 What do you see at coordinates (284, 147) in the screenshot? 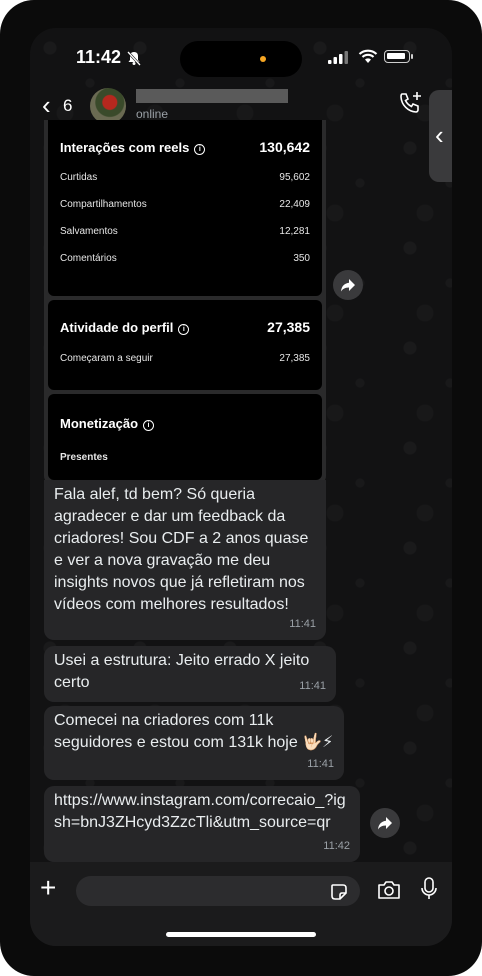
I see `reels-total: 130,642` at bounding box center [284, 147].